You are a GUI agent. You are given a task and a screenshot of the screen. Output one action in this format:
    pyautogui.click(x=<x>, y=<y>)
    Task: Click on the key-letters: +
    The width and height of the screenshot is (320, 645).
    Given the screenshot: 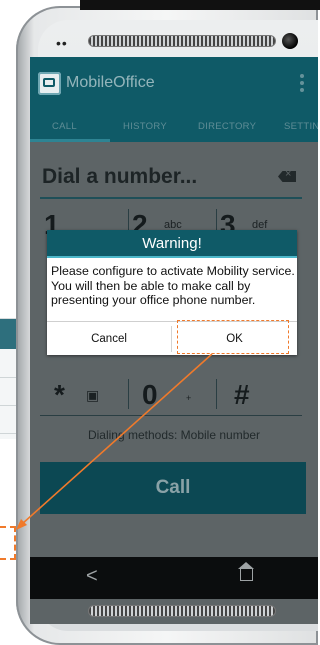 What is the action you would take?
    pyautogui.click(x=189, y=398)
    